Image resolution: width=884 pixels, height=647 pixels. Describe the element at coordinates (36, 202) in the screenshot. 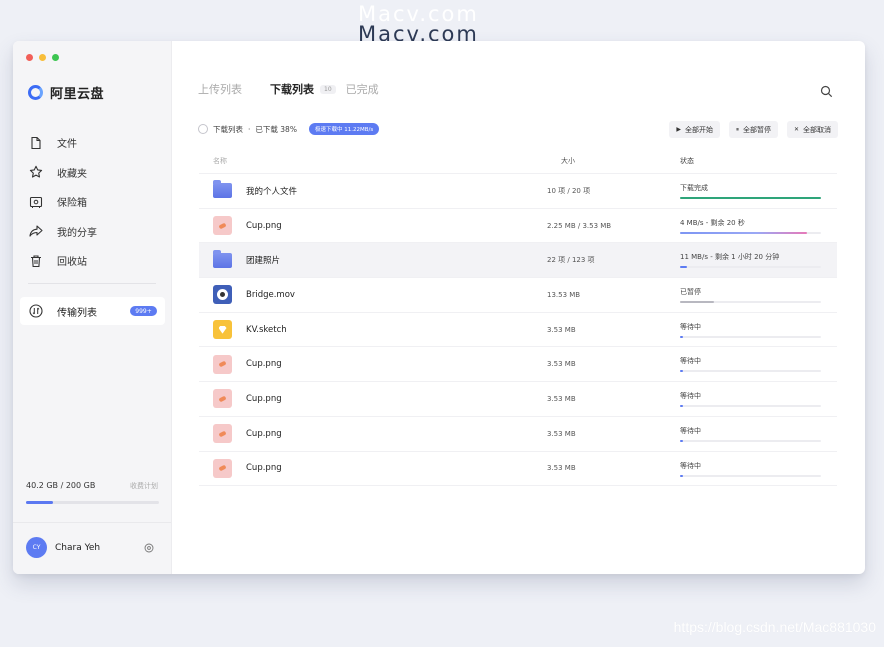

I see `safe-icon` at that location.